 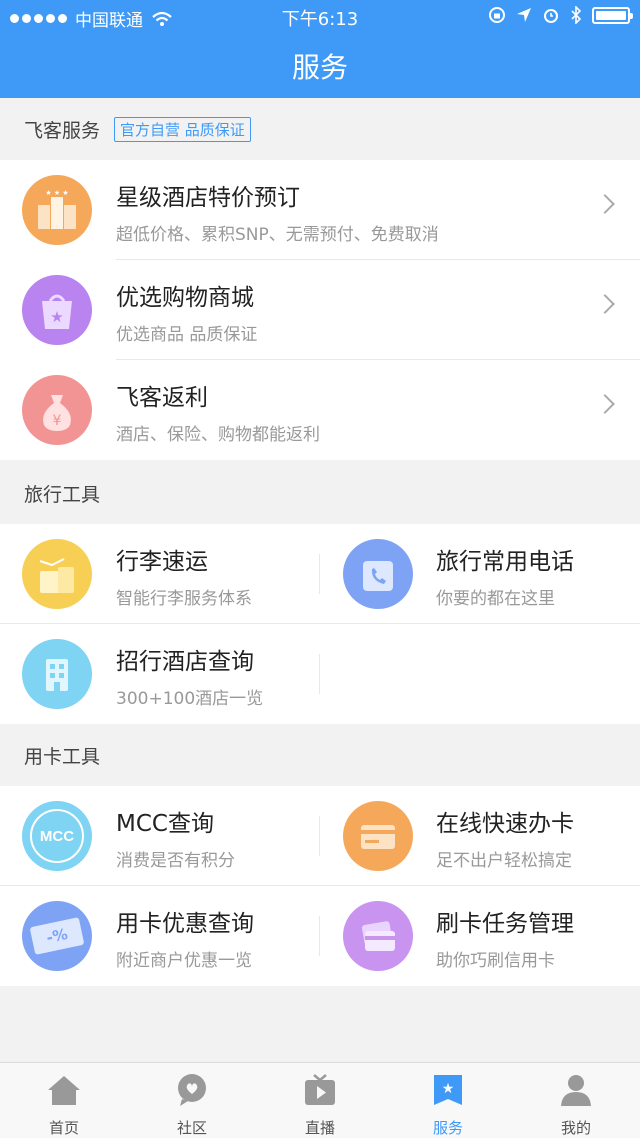 I want to click on tool-desc: 消费是否有积分, so click(x=175, y=861).